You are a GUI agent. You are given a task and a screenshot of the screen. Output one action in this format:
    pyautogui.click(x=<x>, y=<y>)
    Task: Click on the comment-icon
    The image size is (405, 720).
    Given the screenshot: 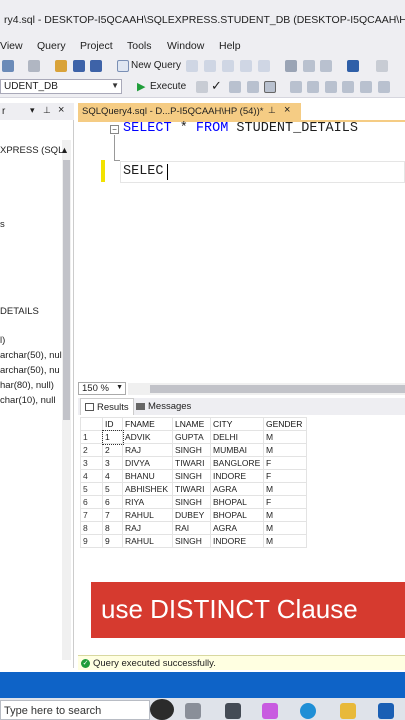 What is the action you would take?
    pyautogui.click(x=331, y=87)
    